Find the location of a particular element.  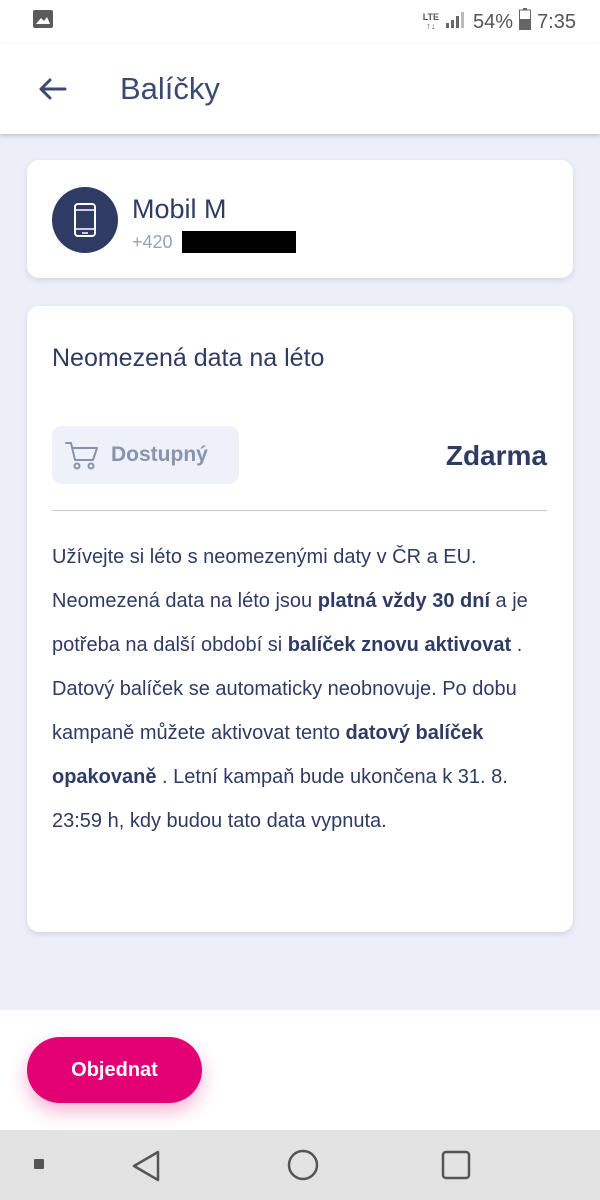

desc-bold-1: platná vždy 30 dní is located at coordinates (403, 601).